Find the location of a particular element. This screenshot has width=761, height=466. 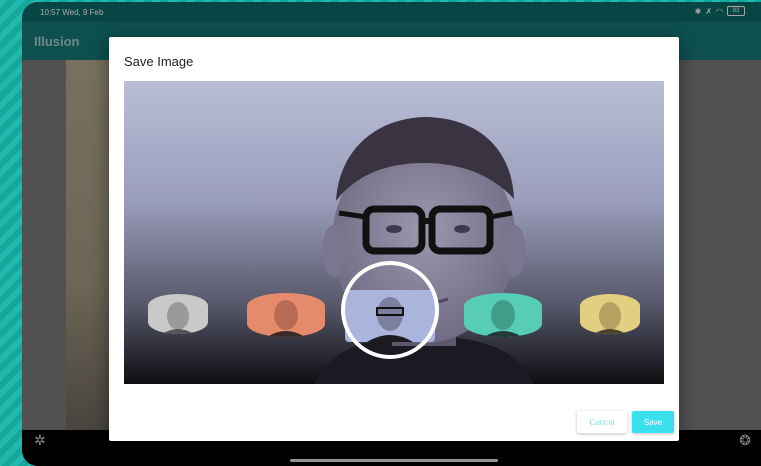

filter-grayscale is located at coordinates (178, 314).